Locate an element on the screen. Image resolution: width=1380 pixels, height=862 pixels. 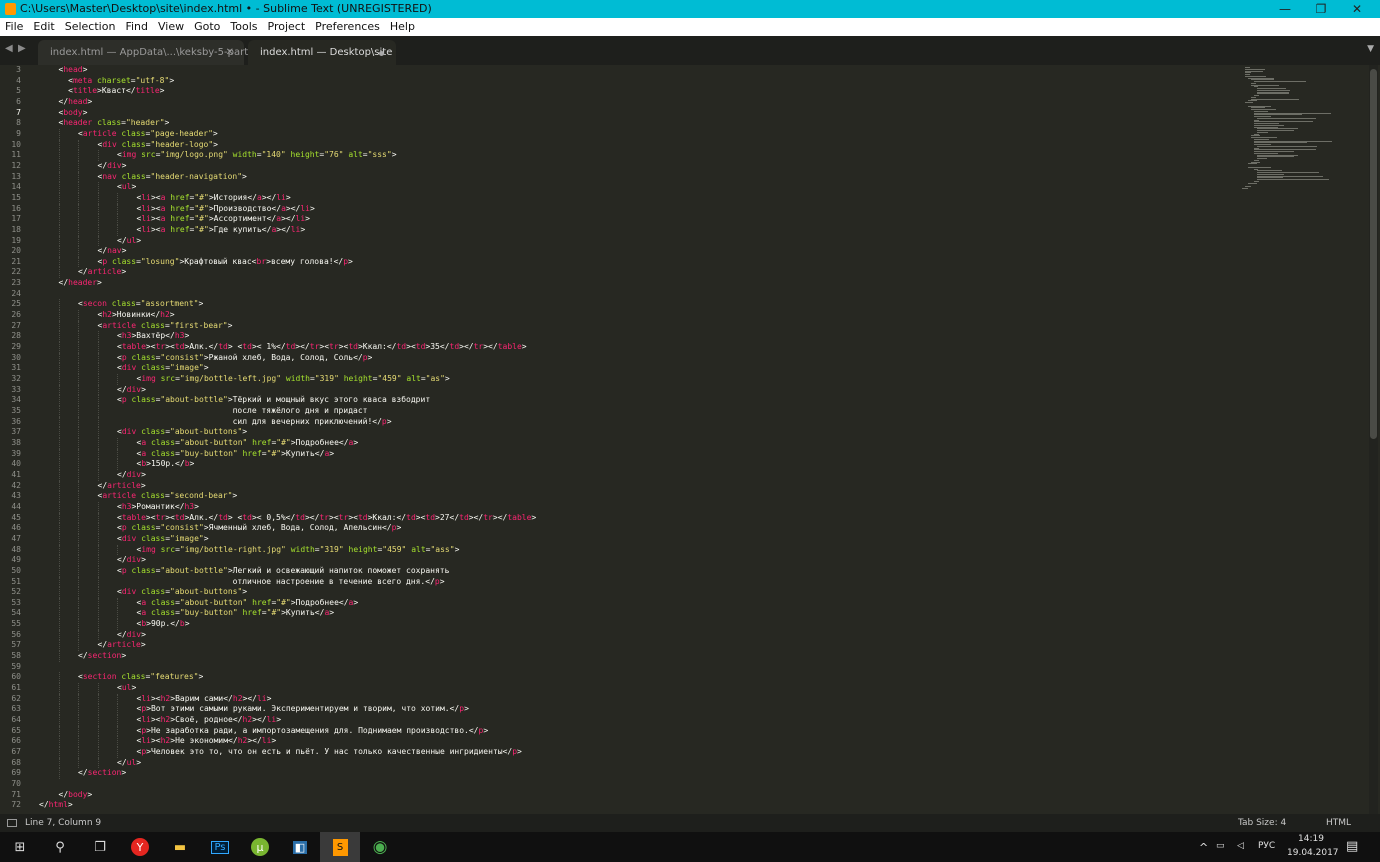
modified-dot-icon is located at coordinates (381, 53).